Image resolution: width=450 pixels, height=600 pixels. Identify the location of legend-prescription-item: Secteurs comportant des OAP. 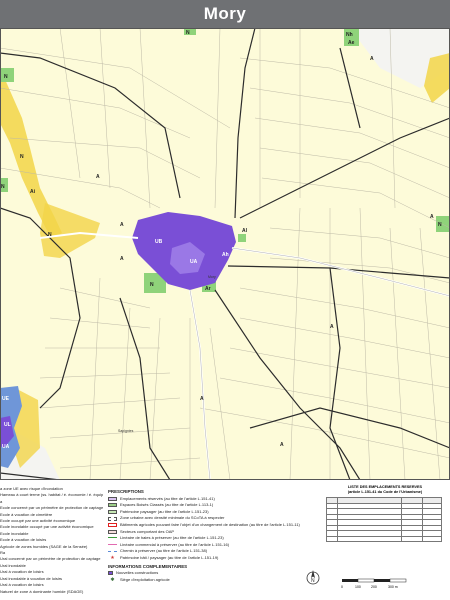
(215, 532).